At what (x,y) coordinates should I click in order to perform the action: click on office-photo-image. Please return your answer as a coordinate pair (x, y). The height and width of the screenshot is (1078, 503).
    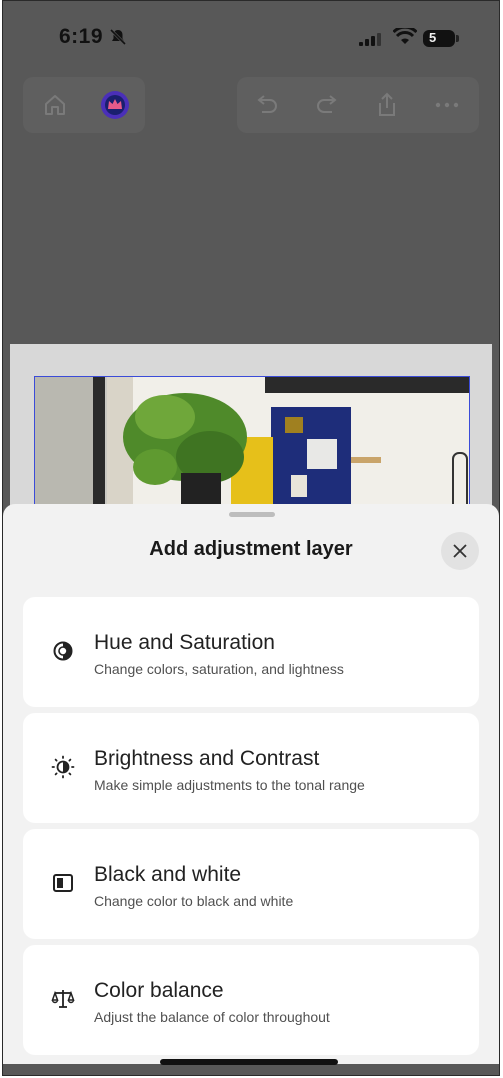
    Looking at the image, I should click on (252, 446).